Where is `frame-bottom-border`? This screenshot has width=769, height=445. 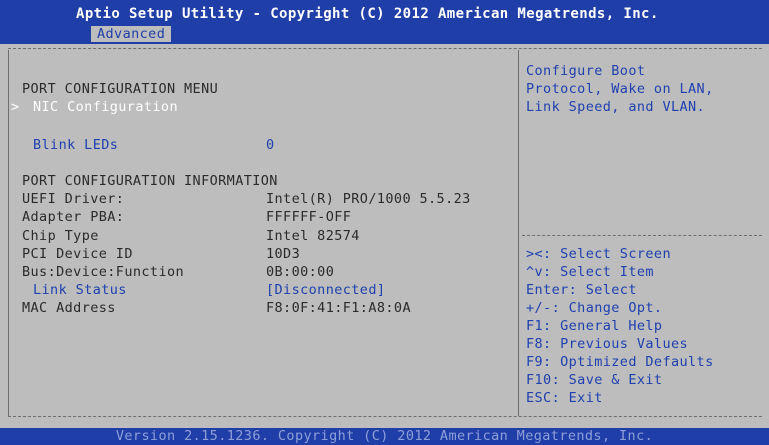
frame-bottom-border is located at coordinates (385, 416).